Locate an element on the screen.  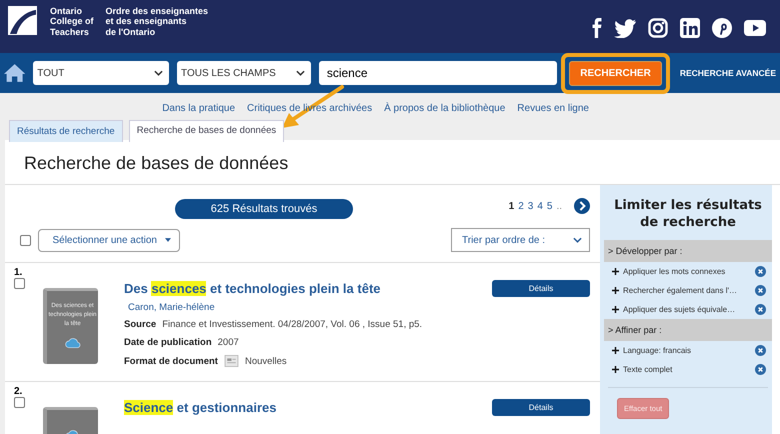
result-number: 1. is located at coordinates (19, 272).